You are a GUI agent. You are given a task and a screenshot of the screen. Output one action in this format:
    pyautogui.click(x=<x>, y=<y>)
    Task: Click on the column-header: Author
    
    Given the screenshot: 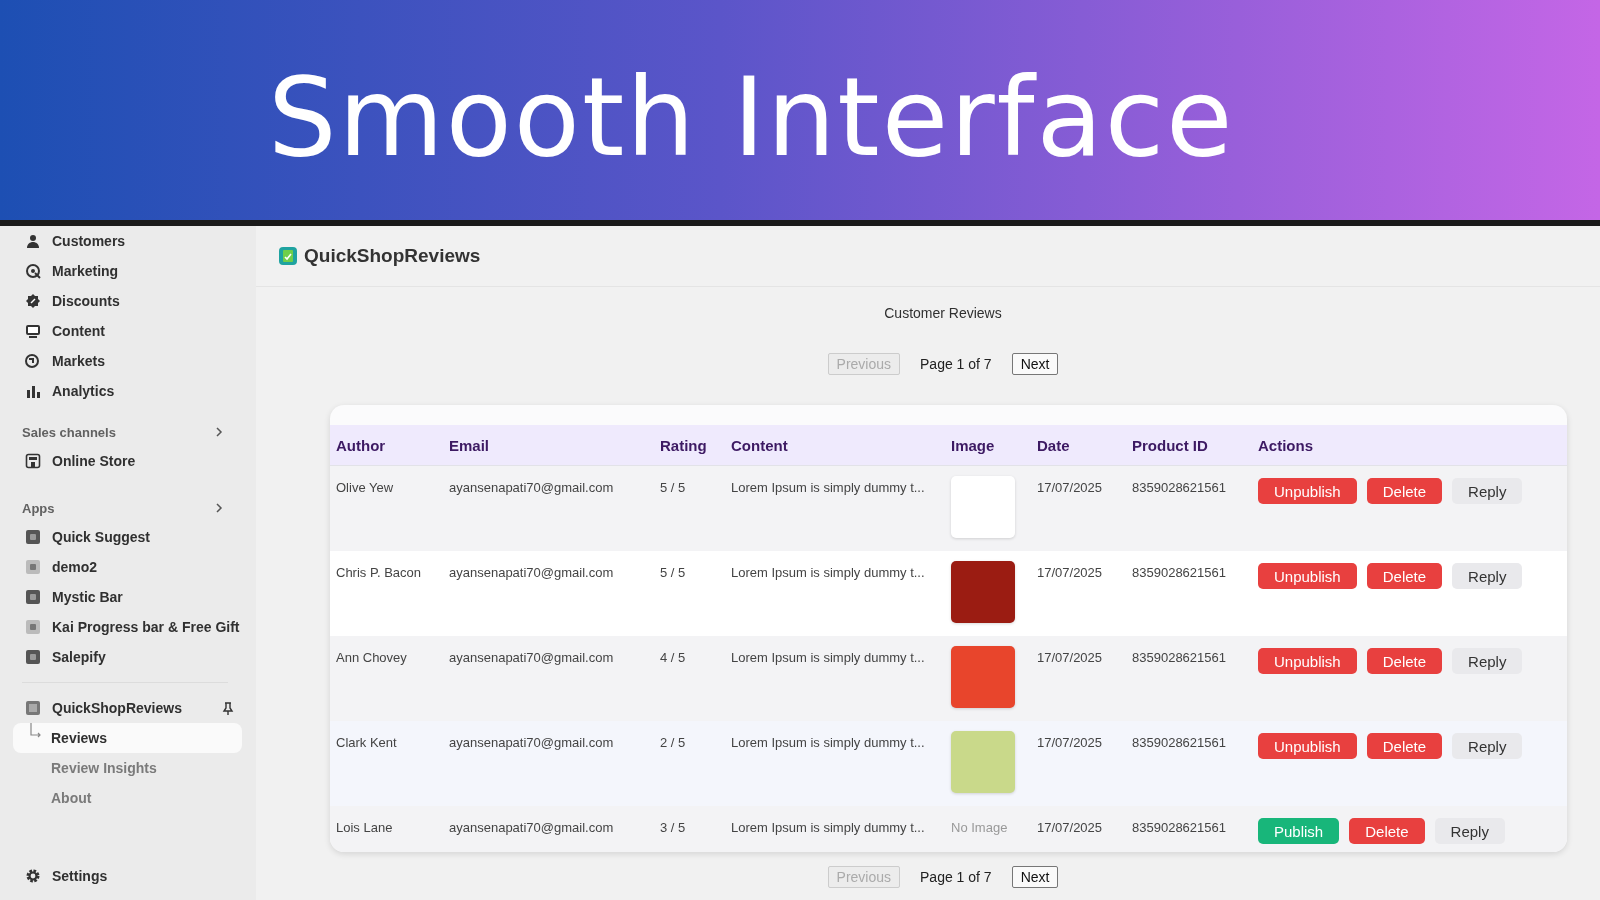 What is the action you would take?
    pyautogui.click(x=361, y=445)
    